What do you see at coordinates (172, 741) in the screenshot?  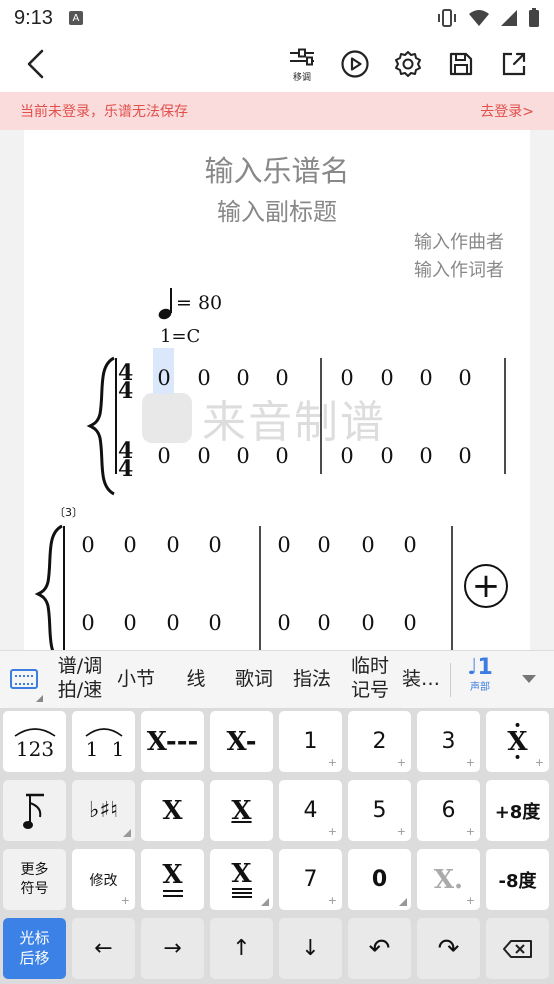 I see `whole-note-key: X---` at bounding box center [172, 741].